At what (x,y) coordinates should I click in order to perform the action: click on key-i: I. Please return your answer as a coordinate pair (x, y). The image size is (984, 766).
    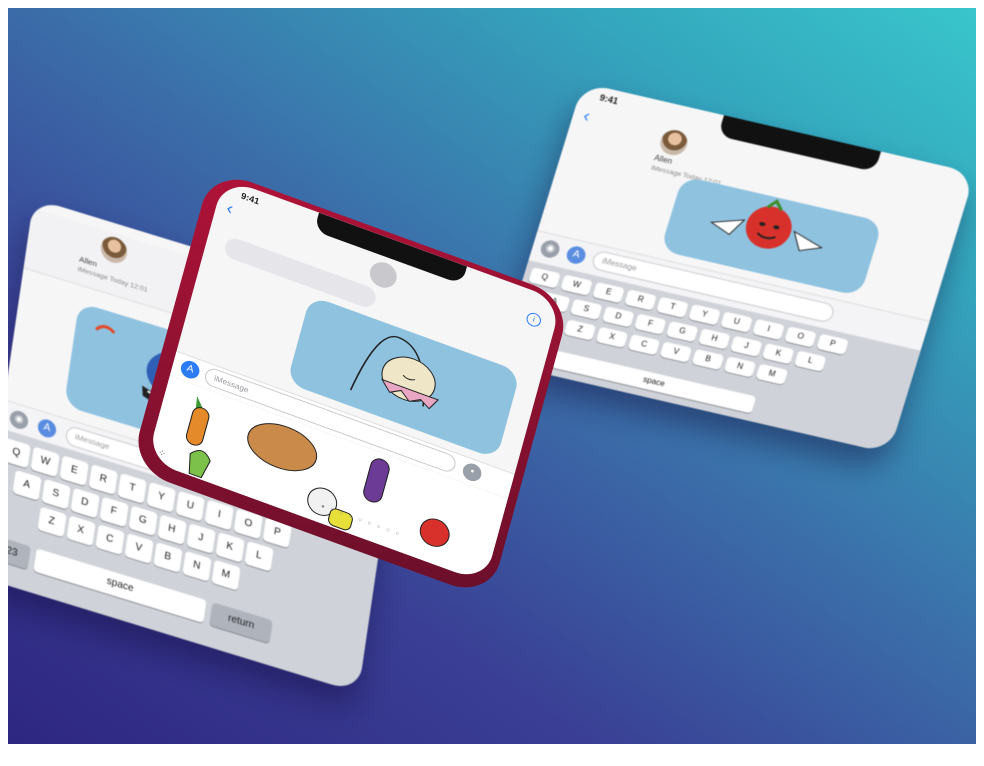
    Looking at the image, I should click on (768, 329).